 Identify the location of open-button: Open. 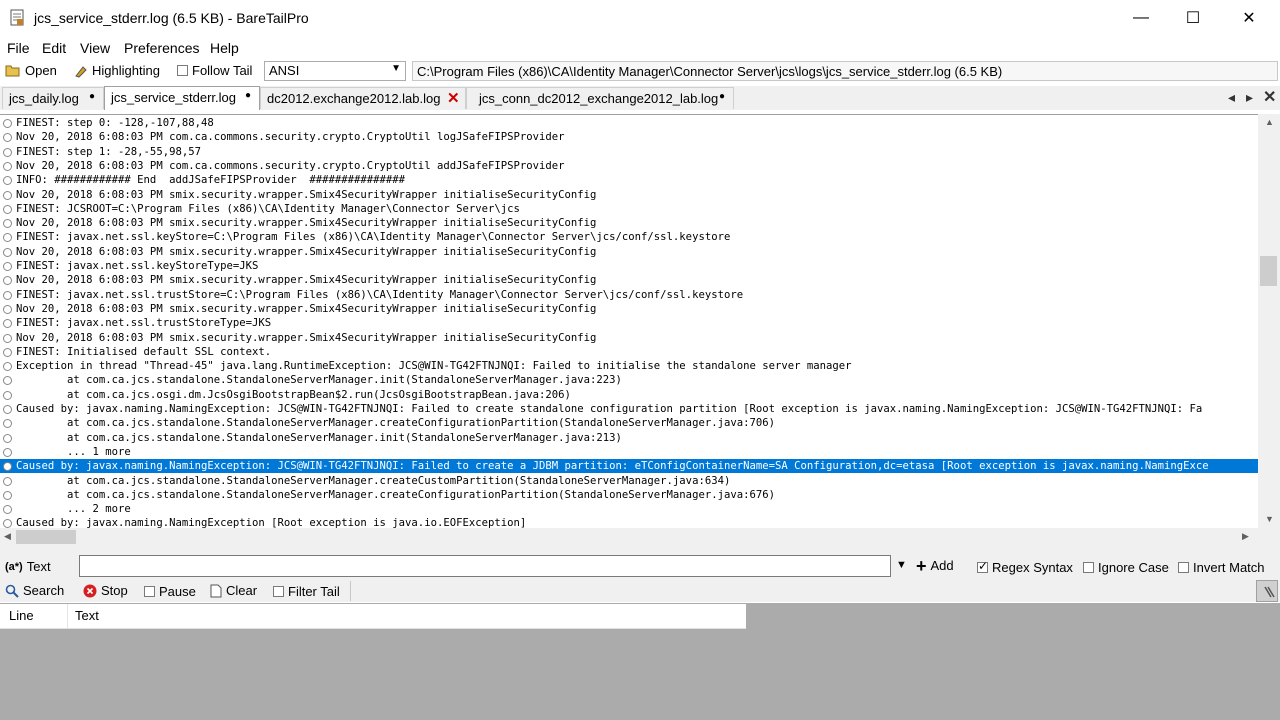
(31, 70).